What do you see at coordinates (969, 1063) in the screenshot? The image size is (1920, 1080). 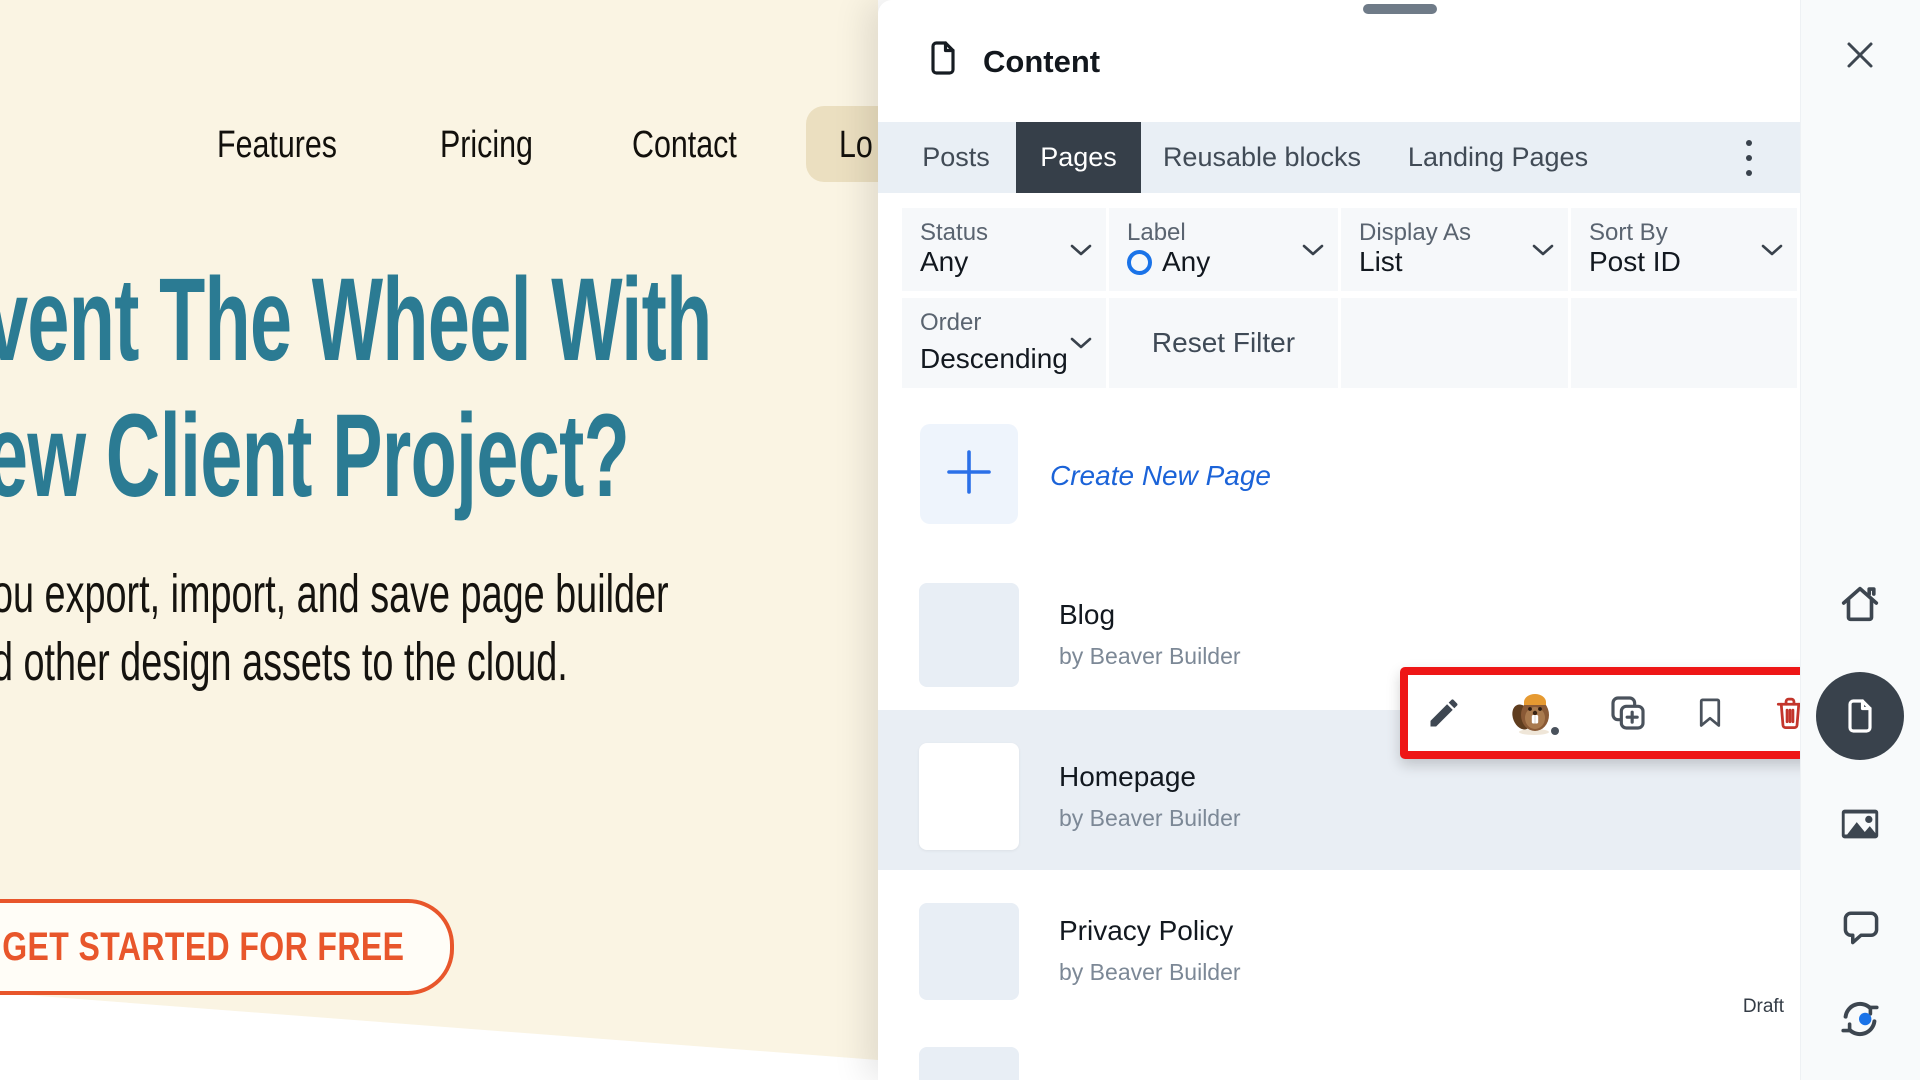 I see `page-thumbnail-partial` at bounding box center [969, 1063].